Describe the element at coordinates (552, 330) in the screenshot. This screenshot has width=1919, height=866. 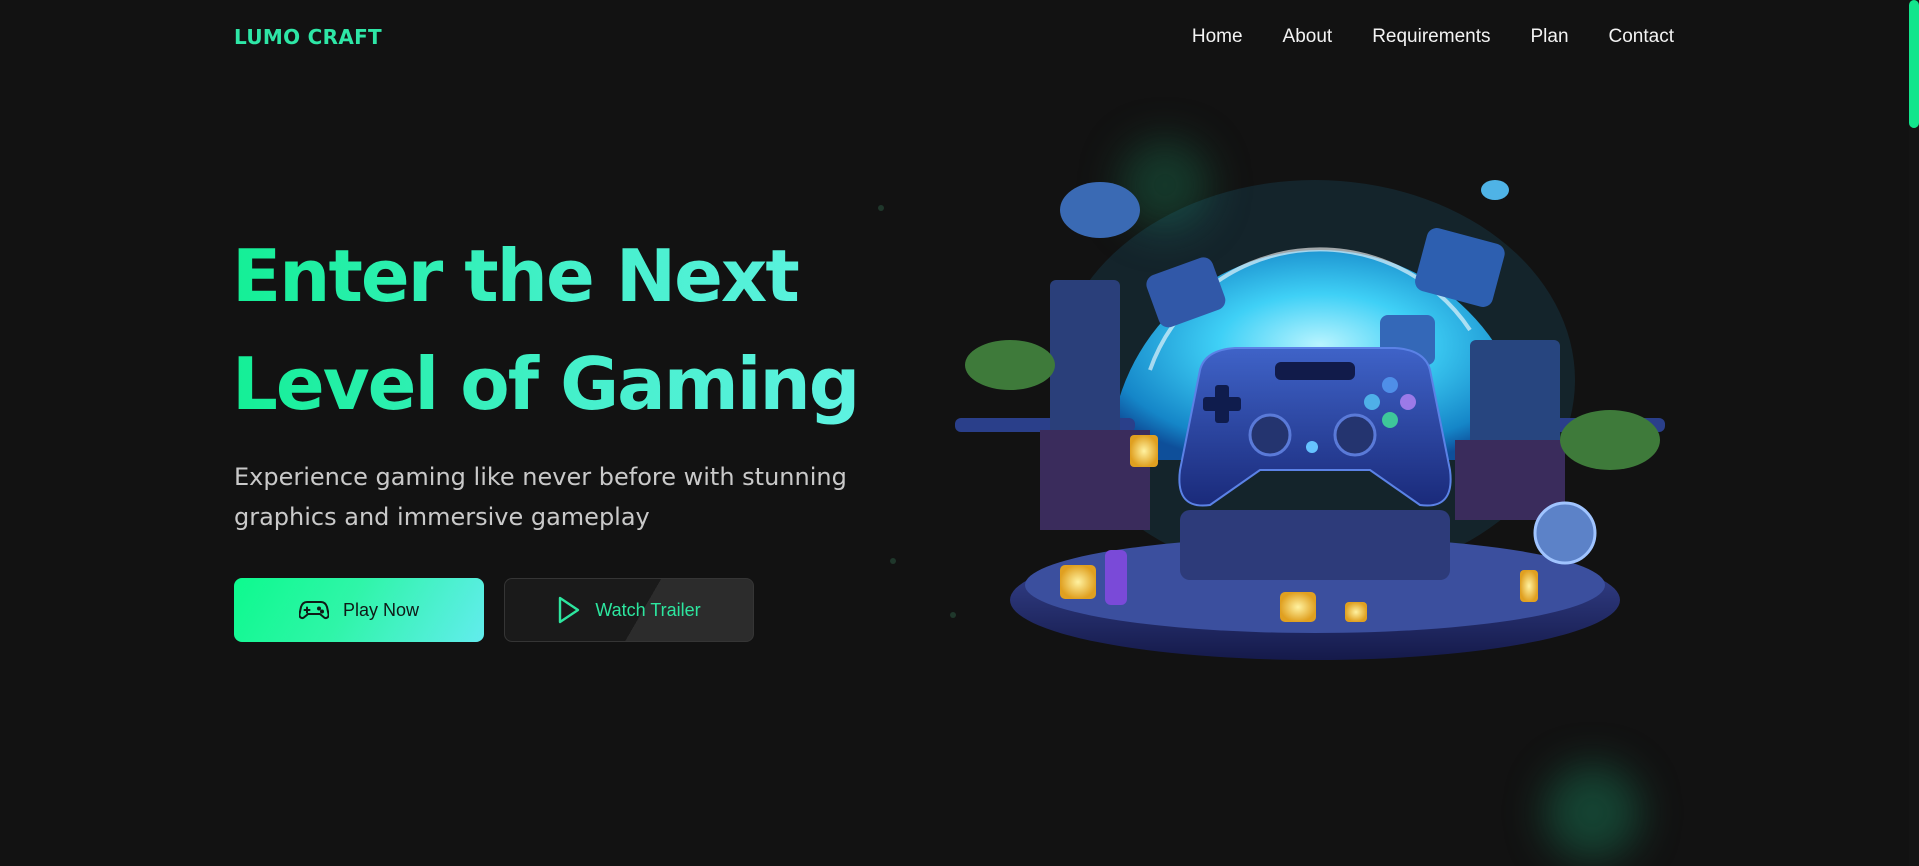
I see `hero-title: Enter the Next Level of Gaming` at that location.